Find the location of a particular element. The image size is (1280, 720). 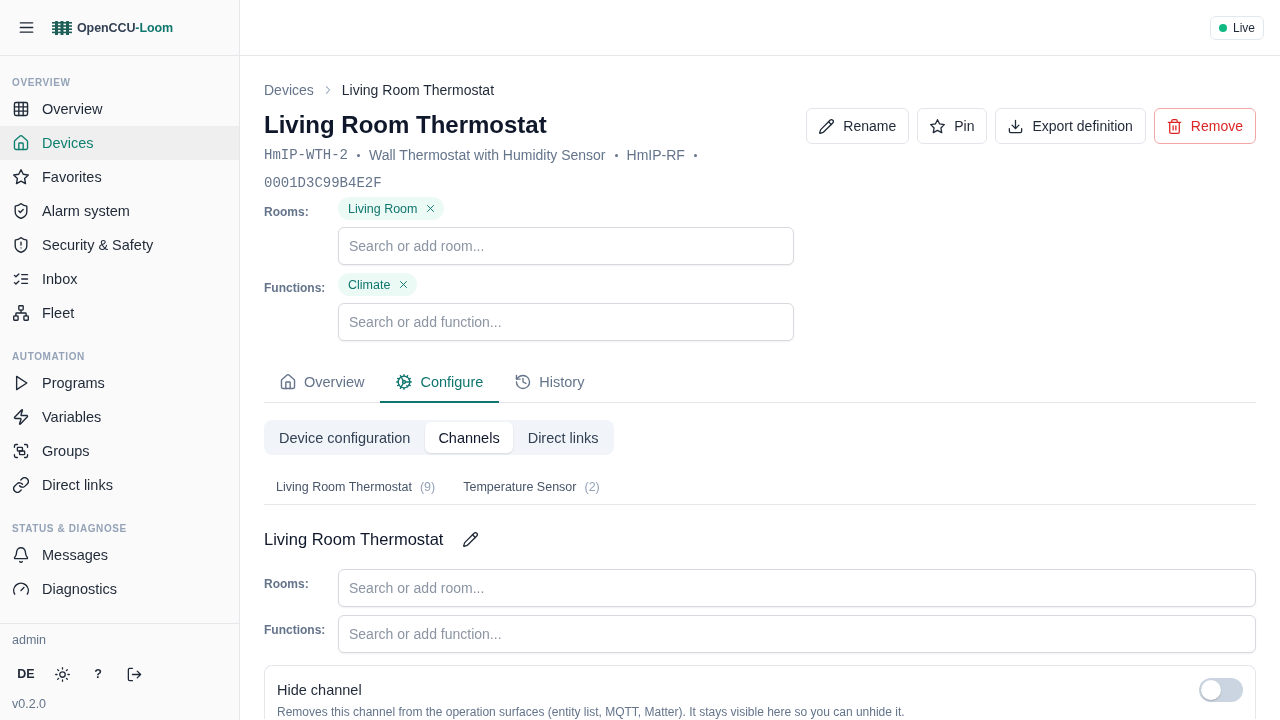

nav-item: Overview is located at coordinates (119, 109).